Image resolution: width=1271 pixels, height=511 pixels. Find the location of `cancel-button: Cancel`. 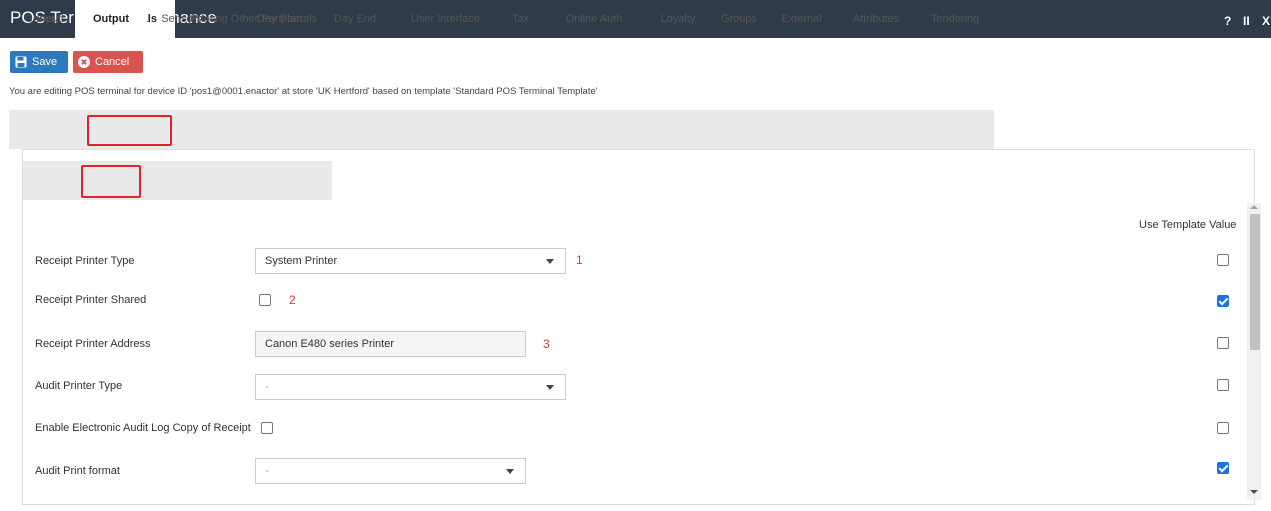

cancel-button: Cancel is located at coordinates (108, 62).